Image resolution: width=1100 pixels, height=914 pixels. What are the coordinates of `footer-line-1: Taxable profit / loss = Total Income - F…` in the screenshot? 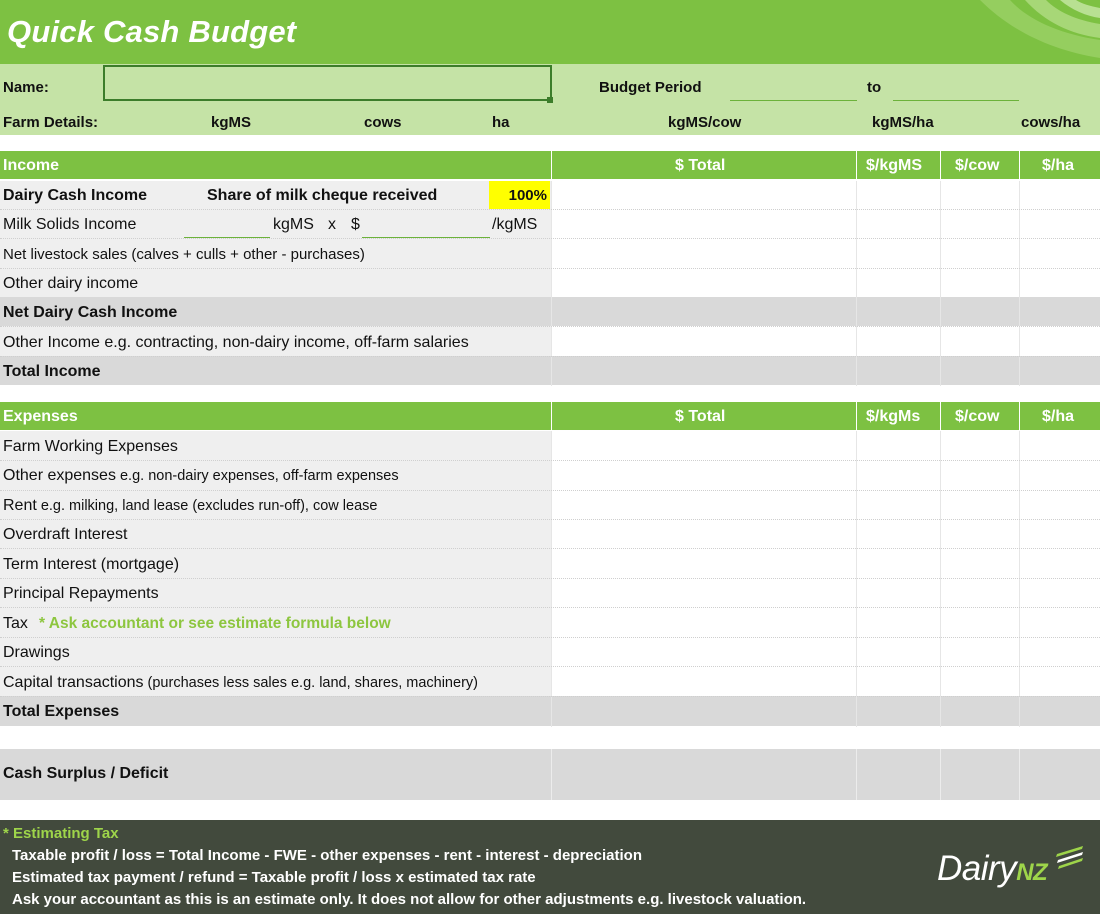 It's located at (327, 855).